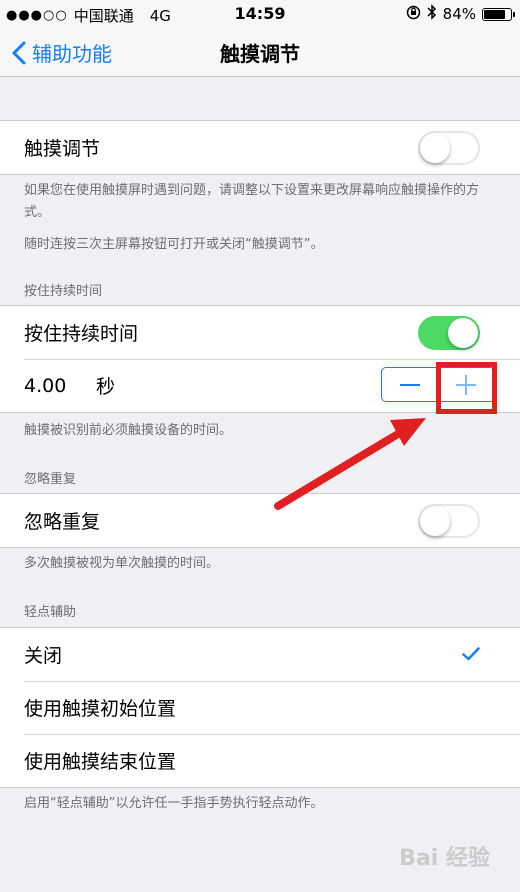  What do you see at coordinates (432, 14) in the screenshot?
I see `bluetooth-icon` at bounding box center [432, 14].